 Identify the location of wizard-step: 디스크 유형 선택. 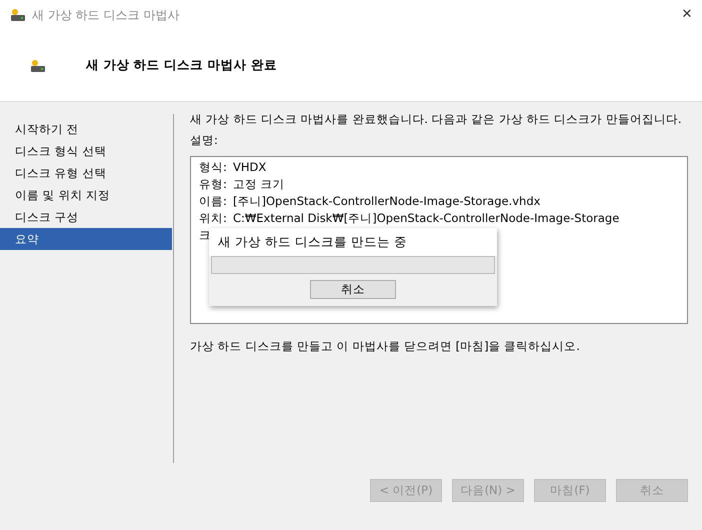
(86, 173).